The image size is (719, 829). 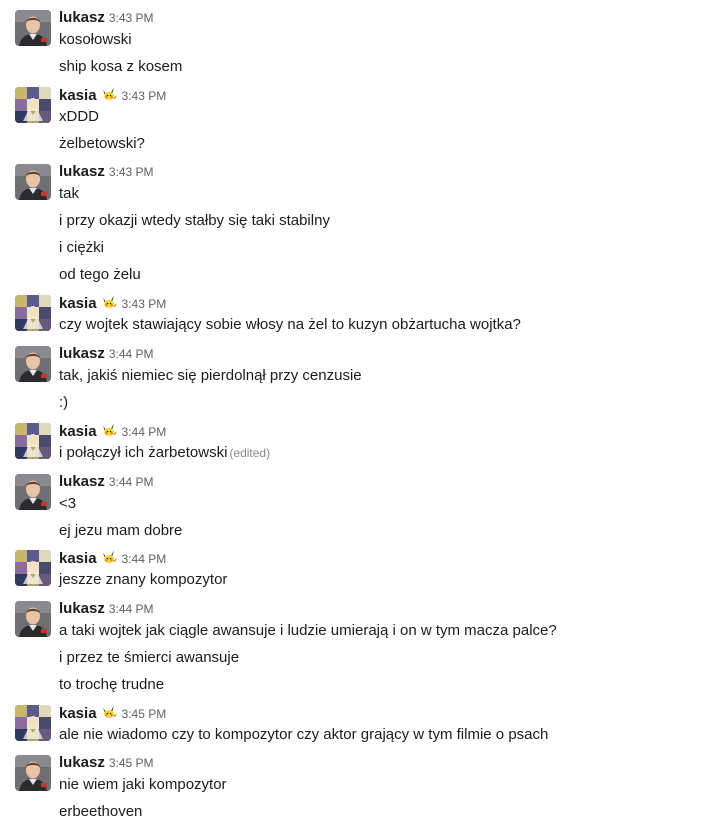 I want to click on message-text: i ciężki, so click(x=81, y=248).